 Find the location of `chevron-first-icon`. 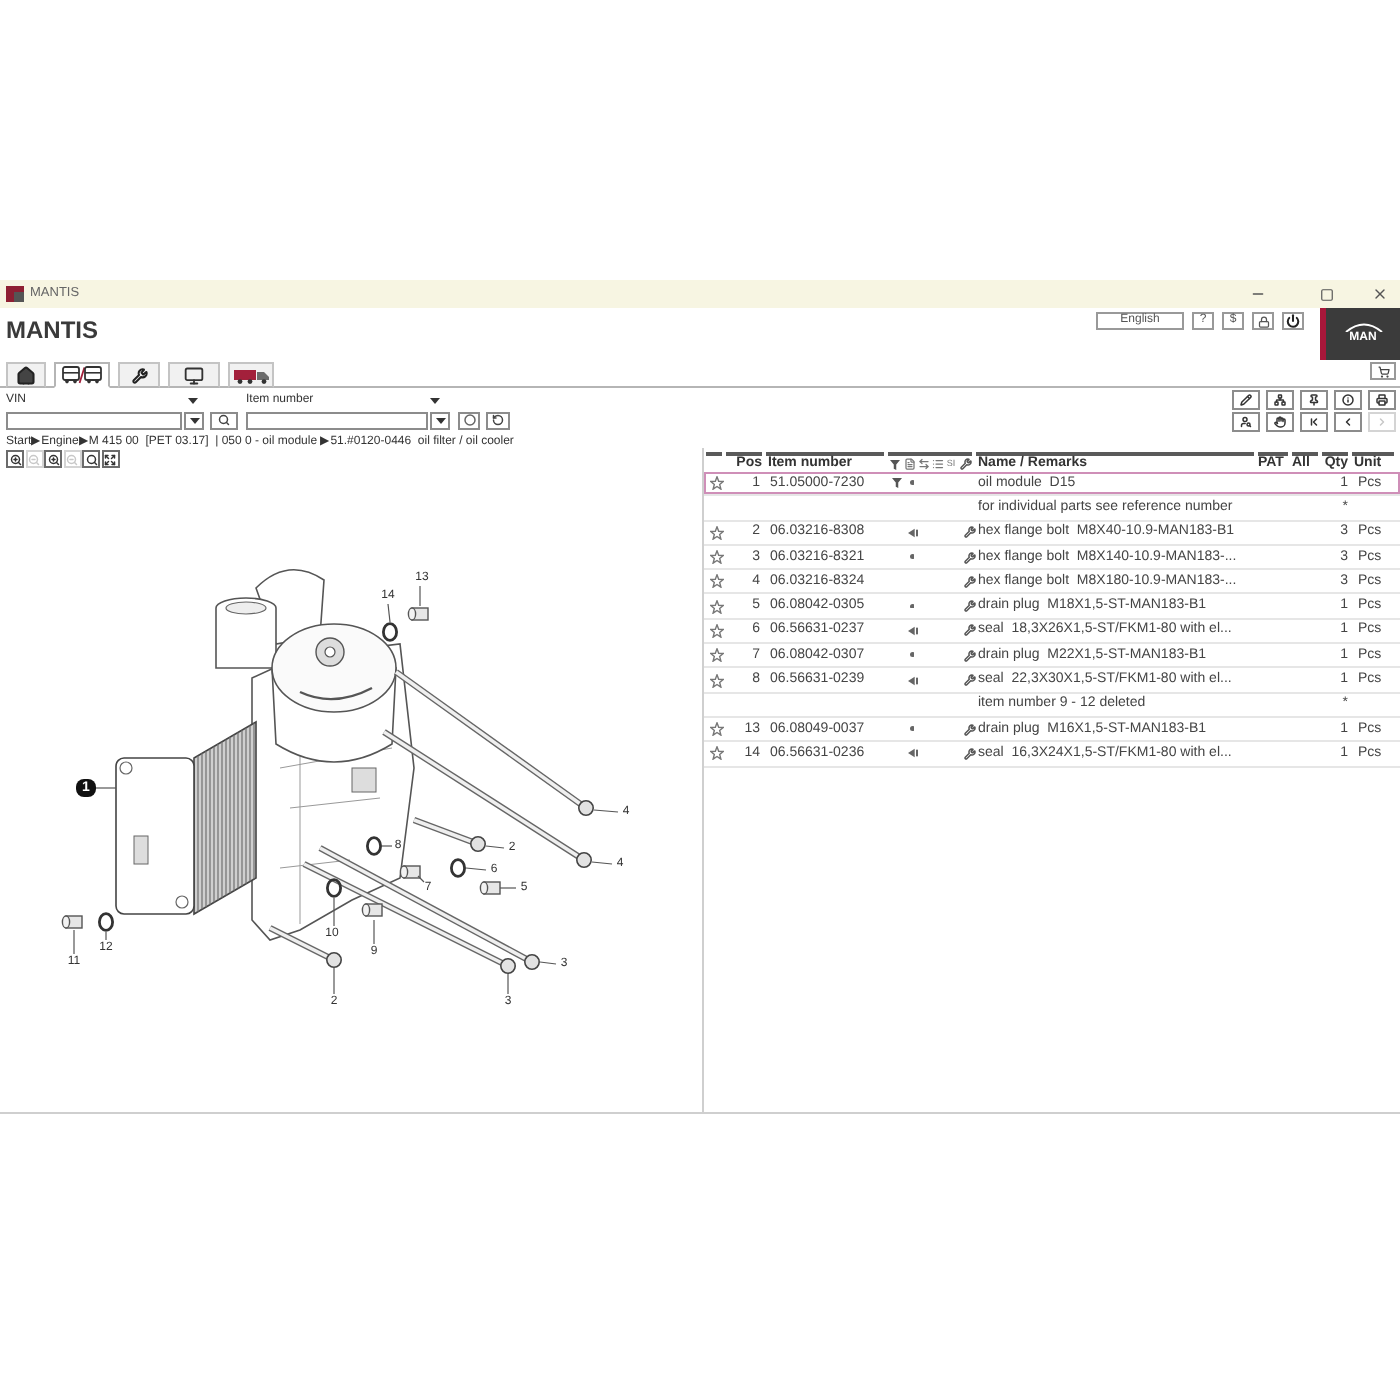

chevron-first-icon is located at coordinates (1314, 422).